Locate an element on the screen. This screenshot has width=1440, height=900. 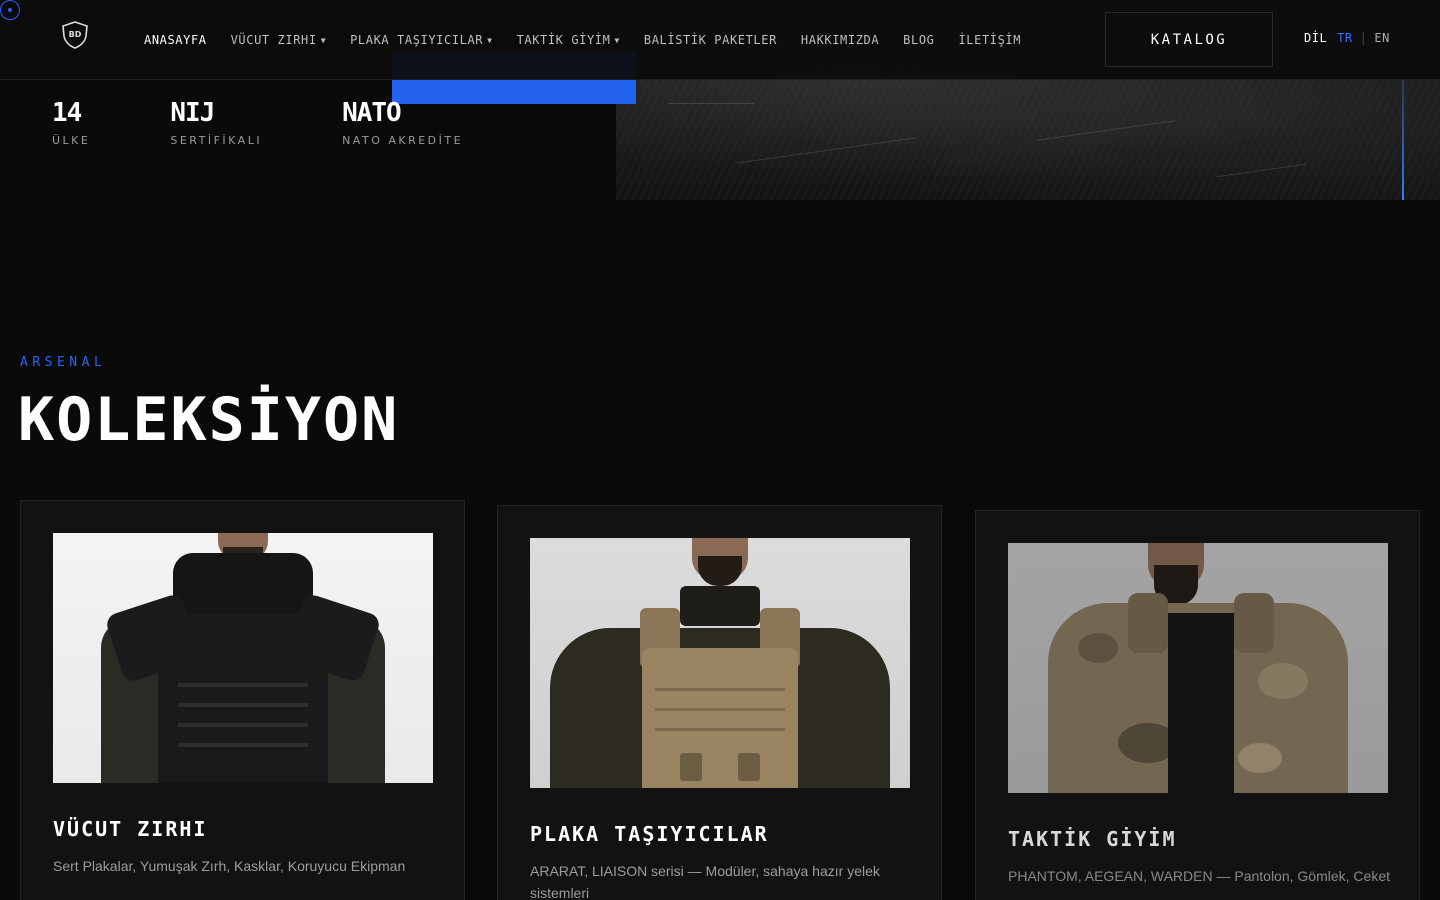
menu-item-balistik-paketler: BALİSTİK PAKETLER is located at coordinates (710, 40).